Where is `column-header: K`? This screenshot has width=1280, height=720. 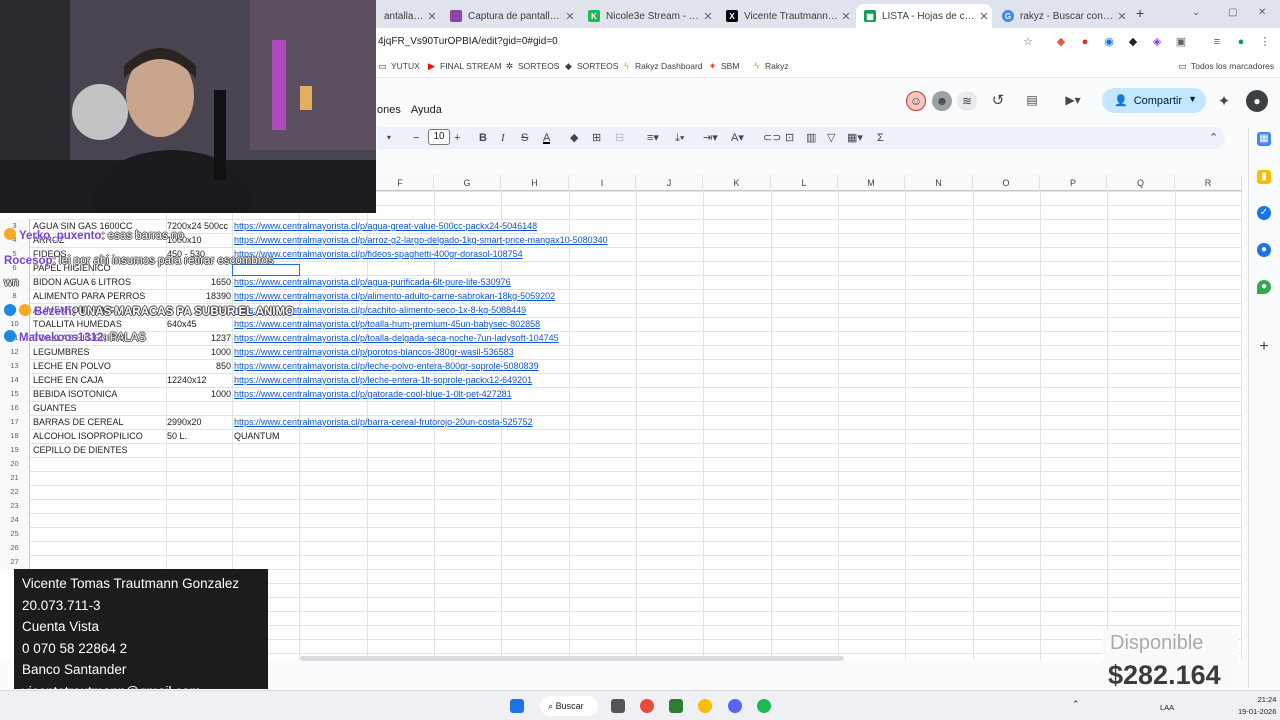 column-header: K is located at coordinates (737, 183).